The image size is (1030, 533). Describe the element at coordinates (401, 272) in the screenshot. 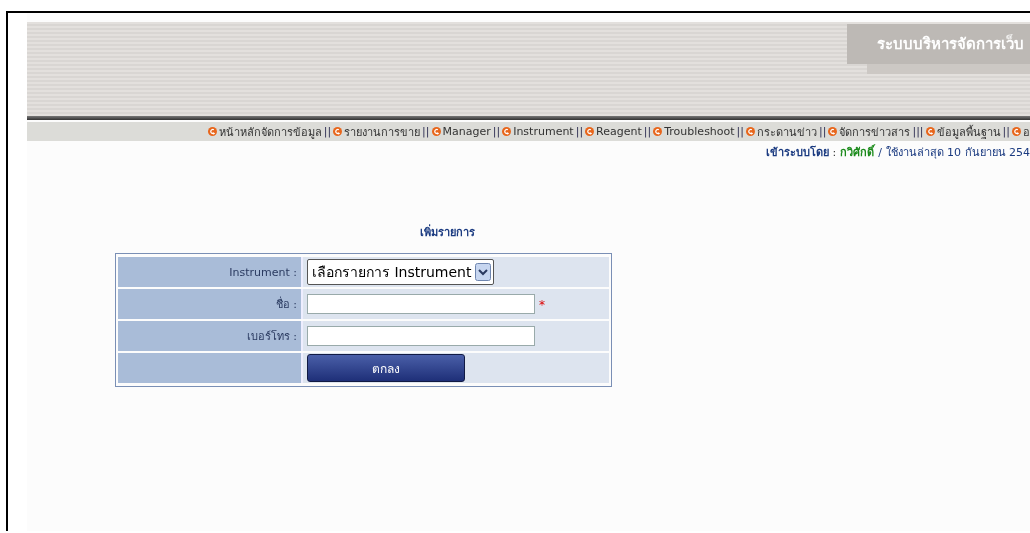

I see `instrument-dropdown: เลือกรายการ Instrument` at that location.